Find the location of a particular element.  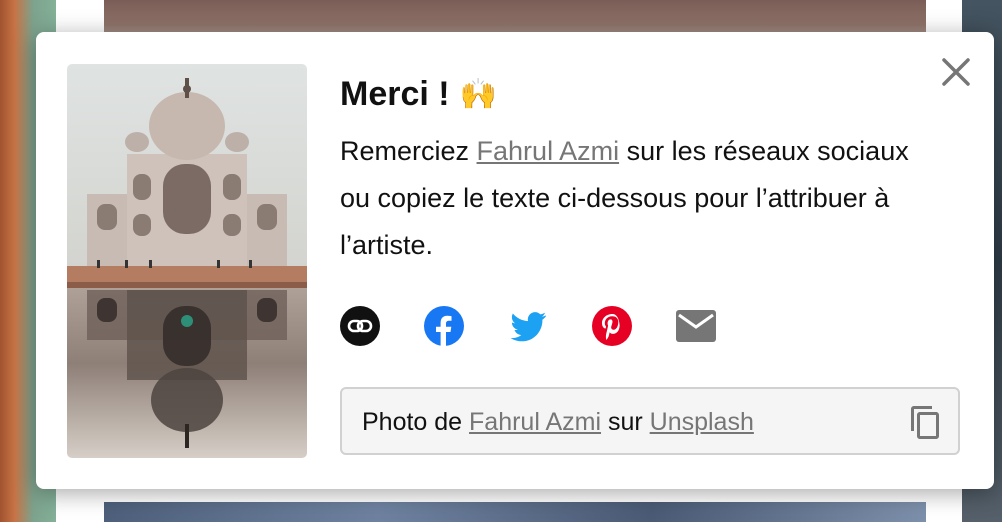

attribution-copy-box: Photo de Fahrul Azmi sur Unsplash is located at coordinates (650, 421).